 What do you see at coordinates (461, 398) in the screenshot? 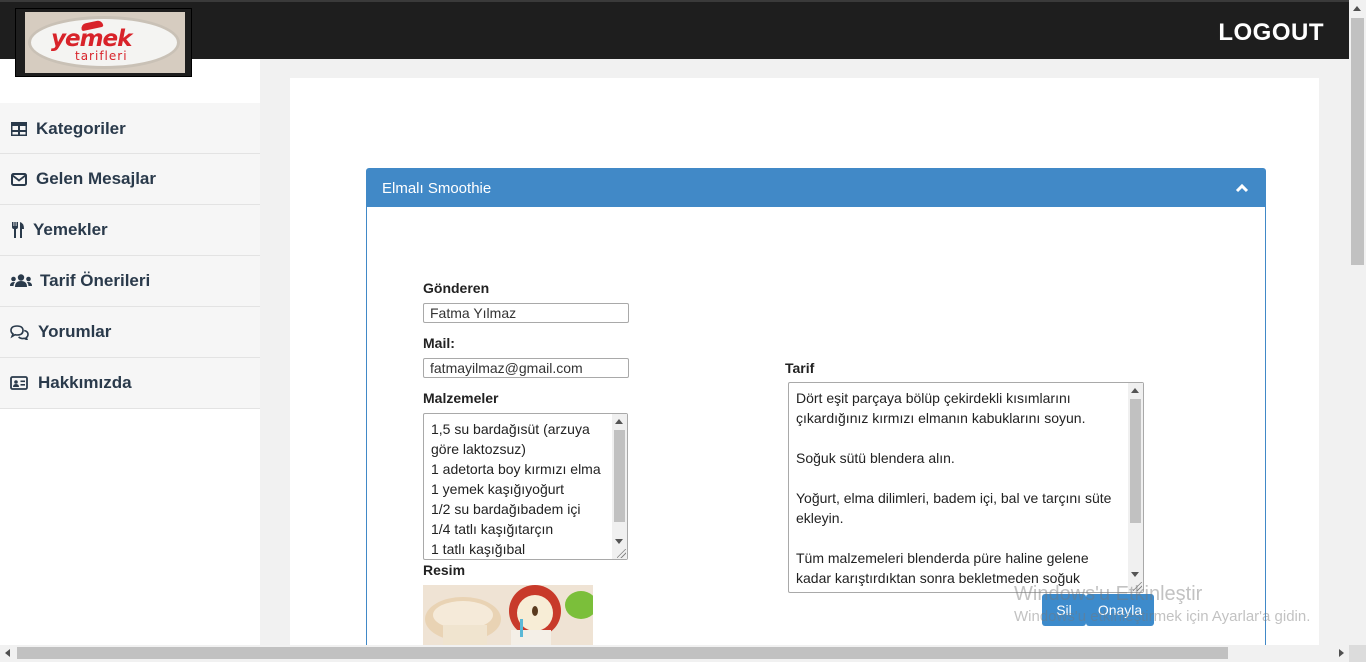
I see `ingredients-label: Malzemeler` at bounding box center [461, 398].